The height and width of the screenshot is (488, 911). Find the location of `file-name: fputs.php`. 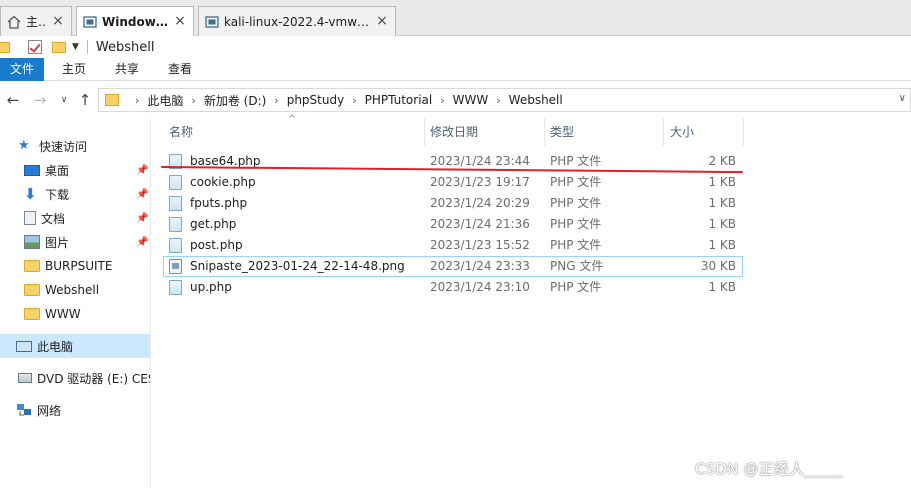

file-name: fputs.php is located at coordinates (219, 203).